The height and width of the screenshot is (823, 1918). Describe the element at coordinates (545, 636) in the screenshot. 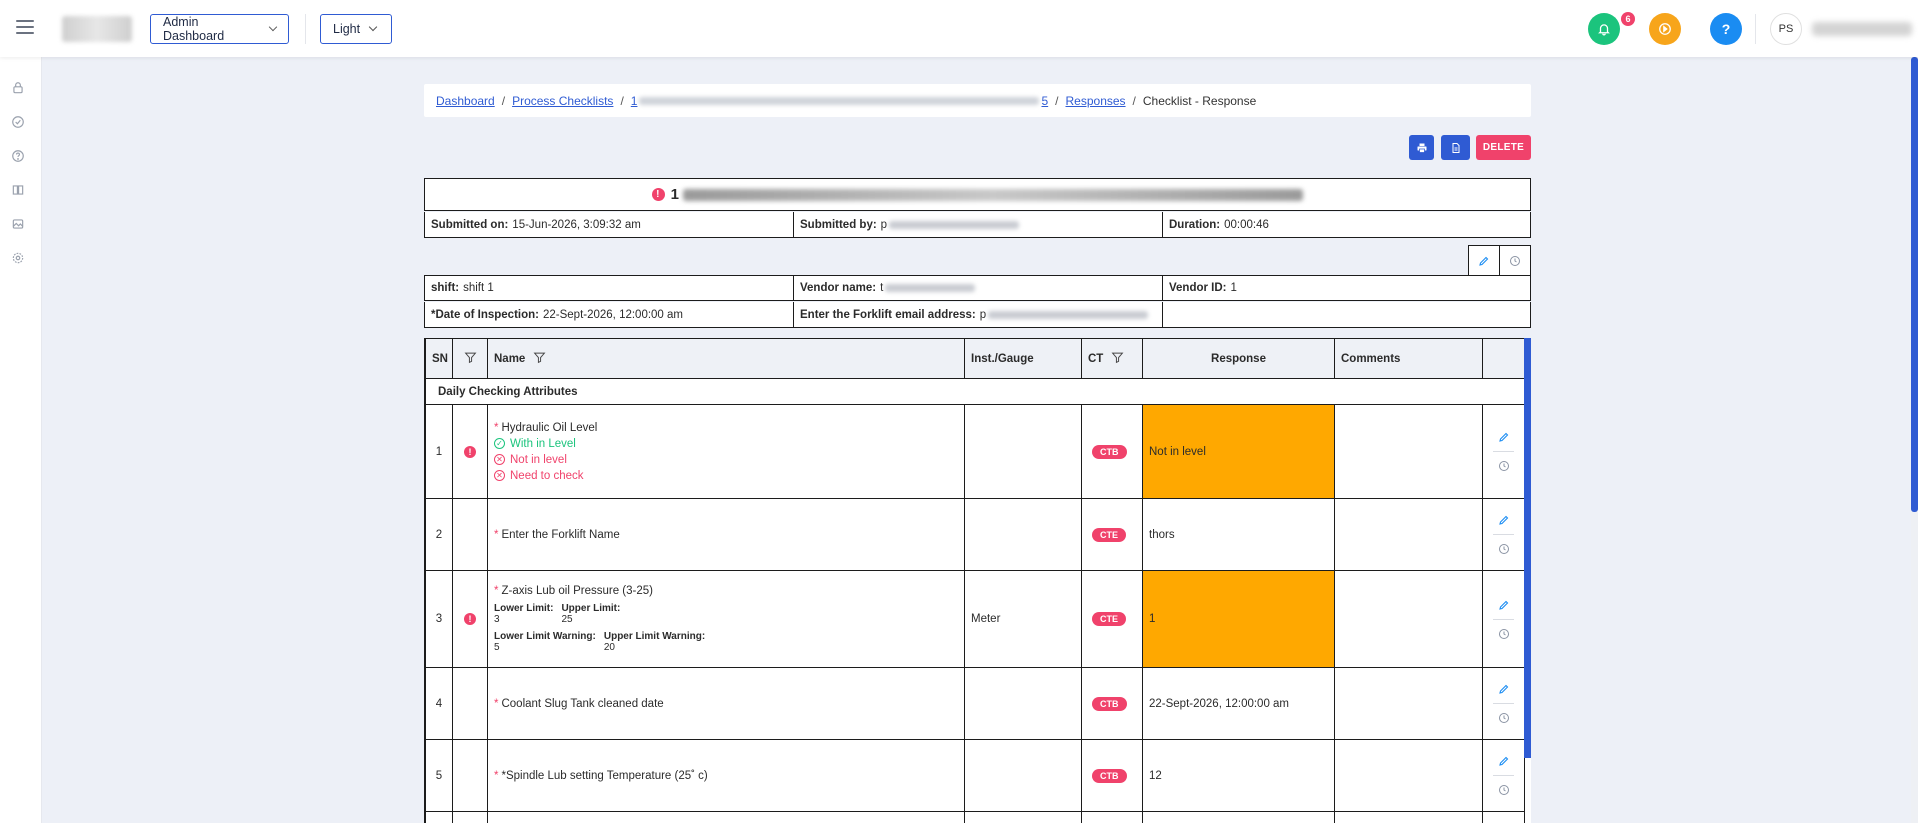

I see `lower-warning-label: Lower Limit Warning:` at that location.